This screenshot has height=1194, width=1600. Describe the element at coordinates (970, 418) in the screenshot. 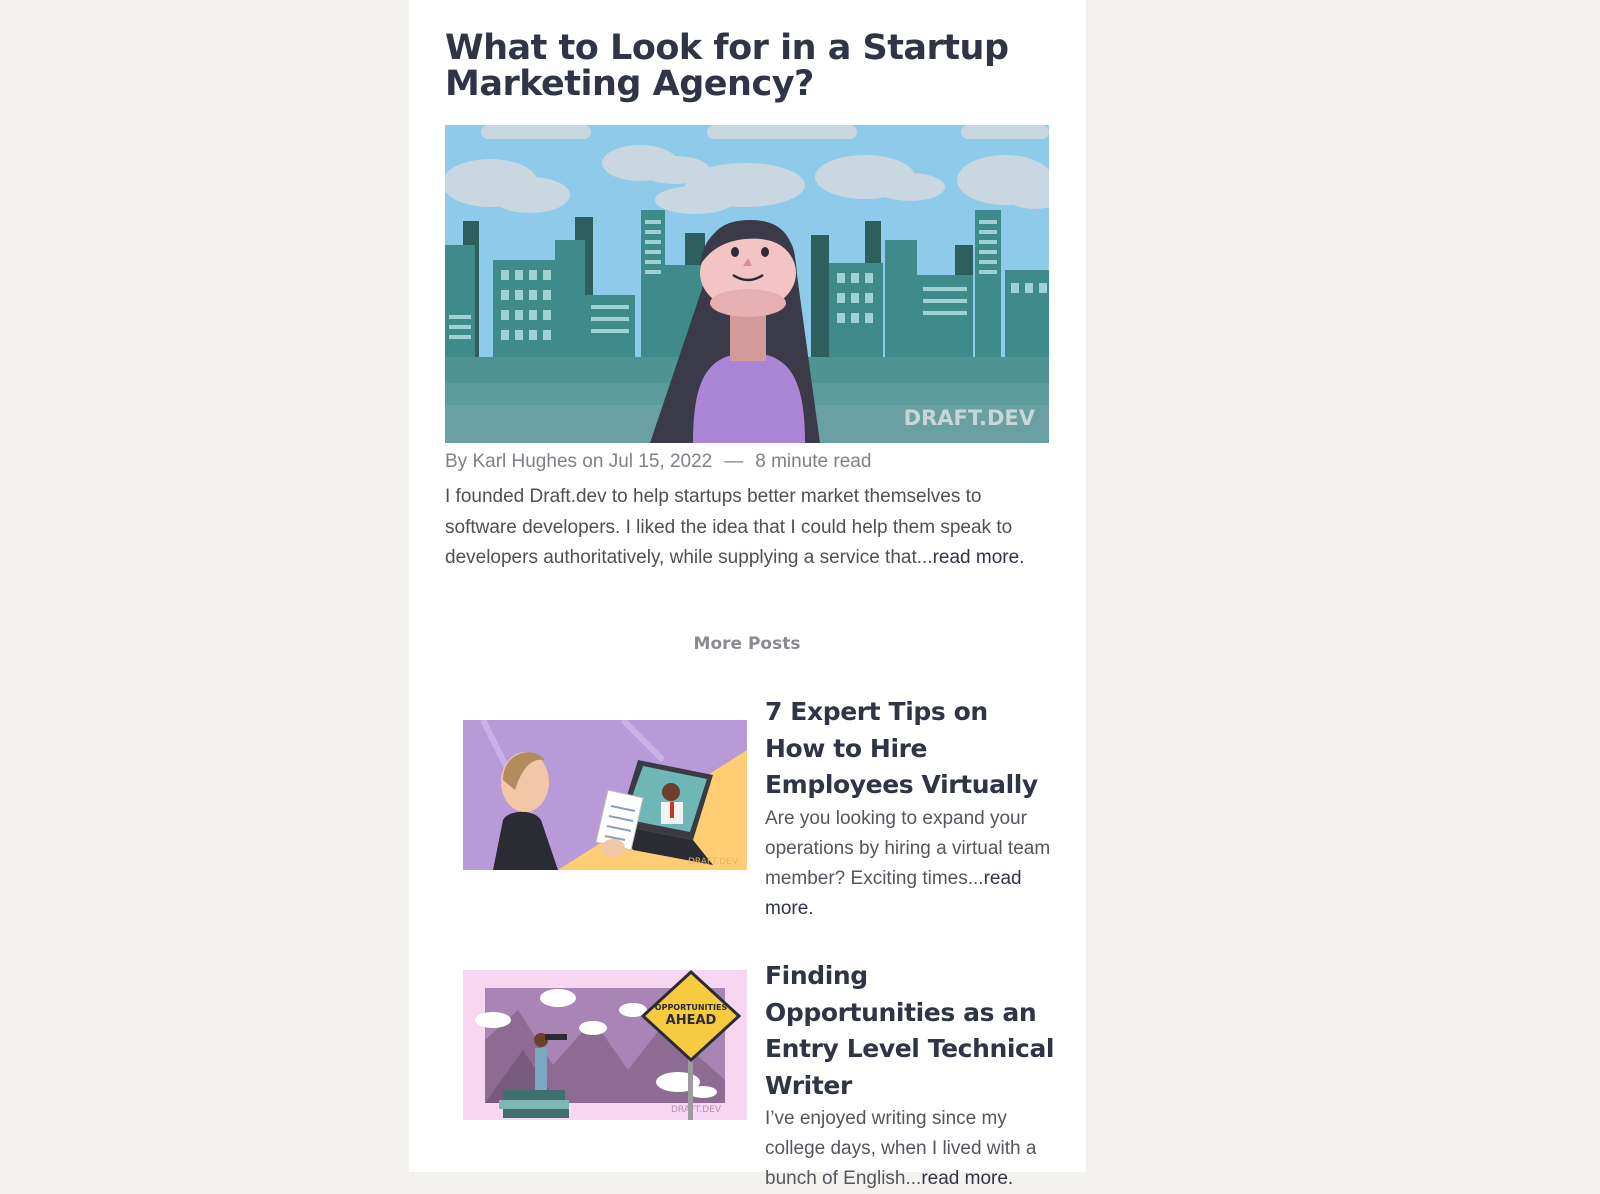

I see `hero-watermark: DRAFT.DEV` at that location.